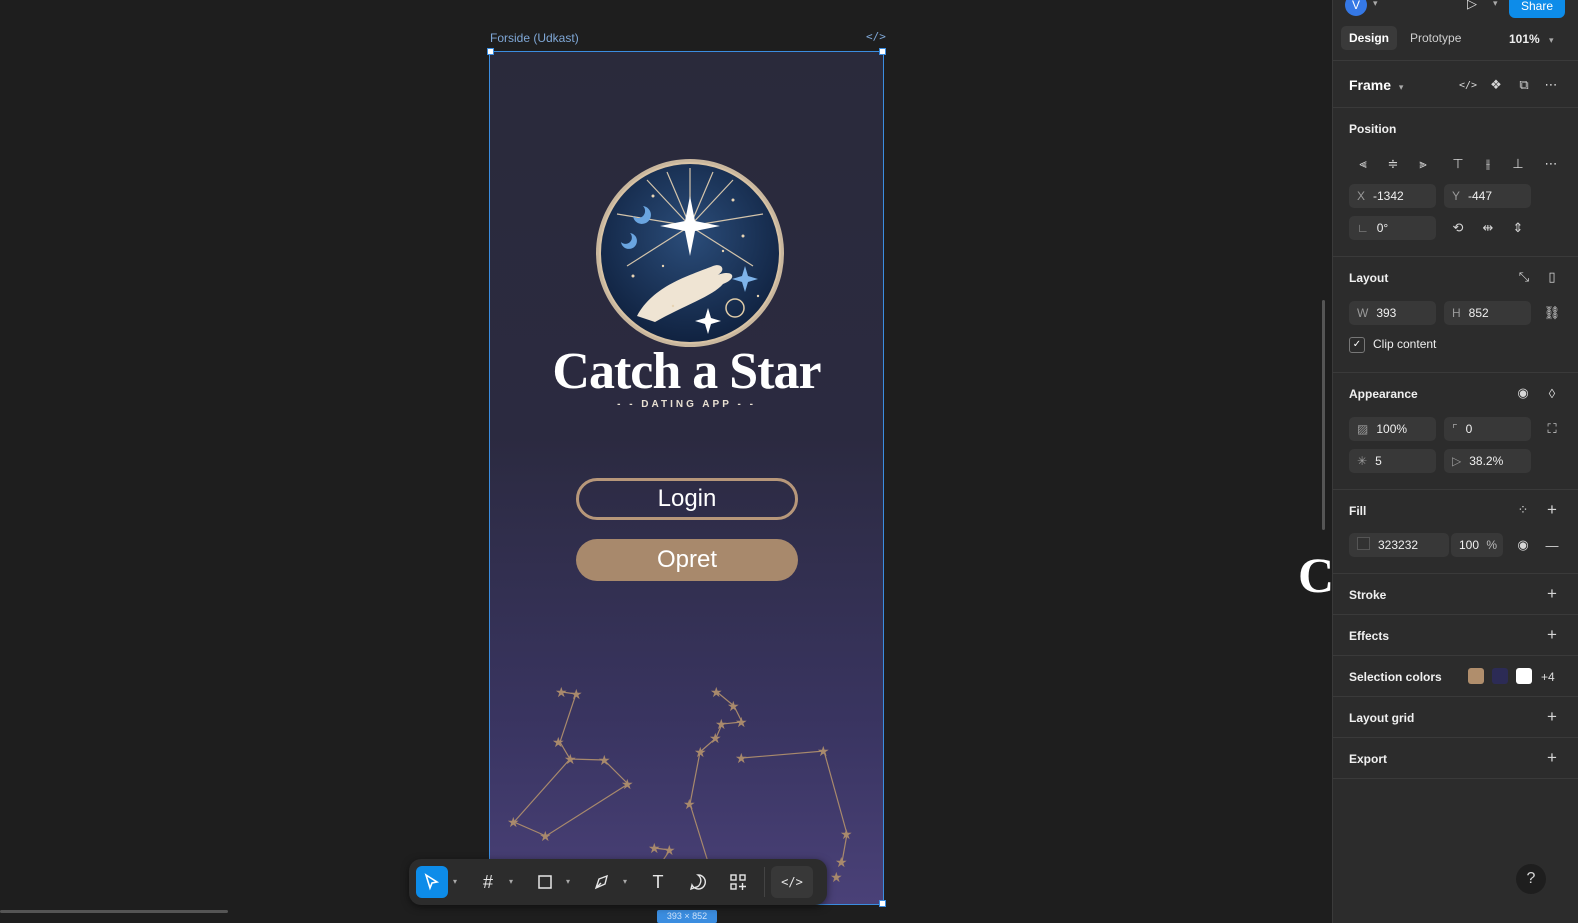 The height and width of the screenshot is (923, 1578). I want to click on frame-size-badge: 393 × 852, so click(687, 916).